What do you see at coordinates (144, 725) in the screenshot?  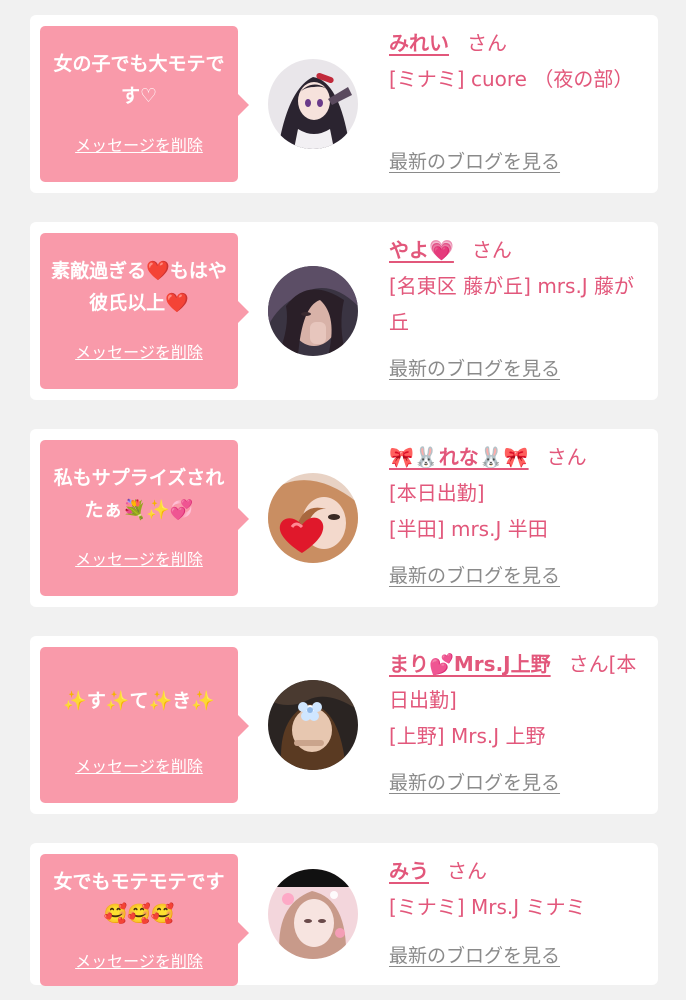 I see `message-bubble: ✨す✨て✨き✨ メッセージを削除` at bounding box center [144, 725].